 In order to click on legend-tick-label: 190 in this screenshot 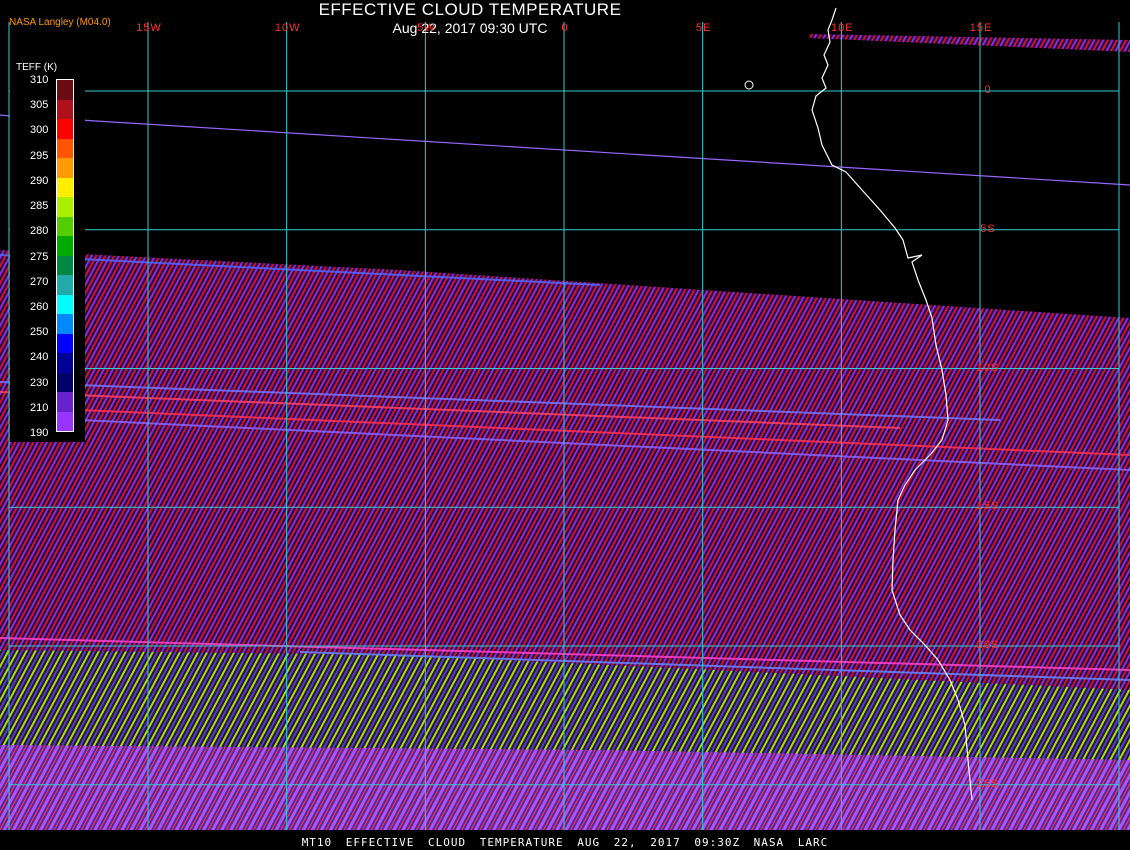, I will do `click(39, 433)`.